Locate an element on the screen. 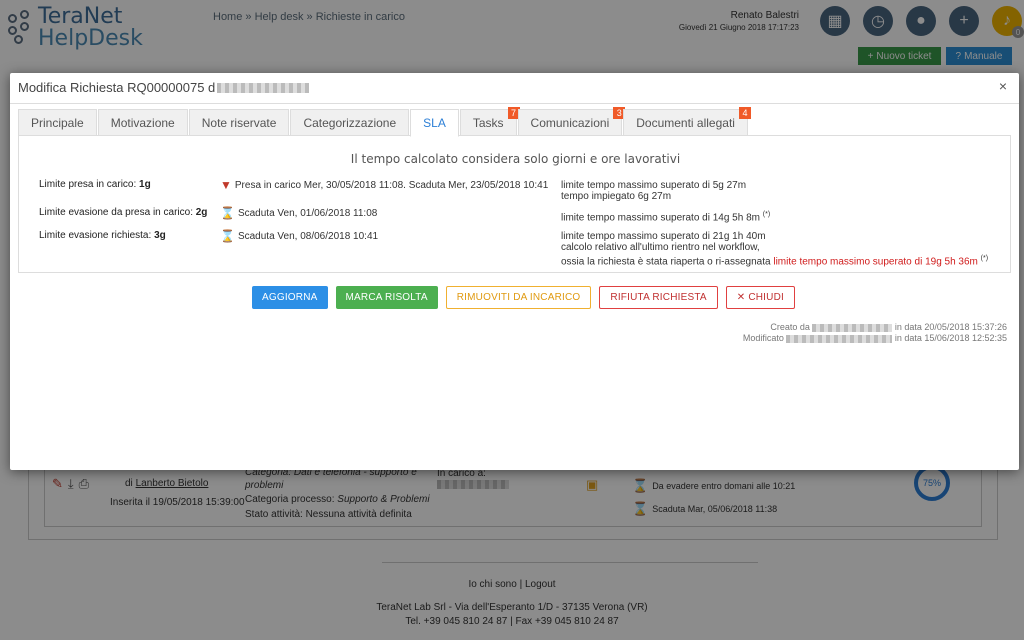 The height and width of the screenshot is (640, 1024). tab-label: Note riservate is located at coordinates (239, 122).